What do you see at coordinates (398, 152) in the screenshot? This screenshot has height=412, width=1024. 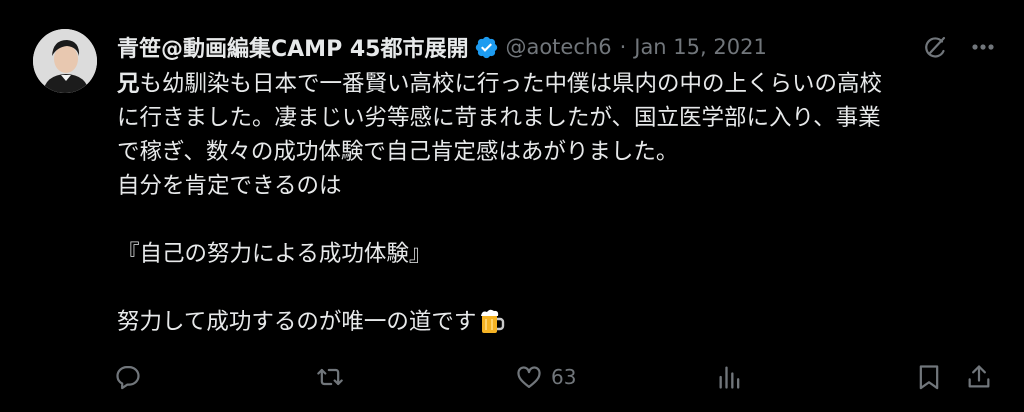 I see `tweet-line: で稼ぎ、数々の成功体験で自己肯定感はあがりました。` at bounding box center [398, 152].